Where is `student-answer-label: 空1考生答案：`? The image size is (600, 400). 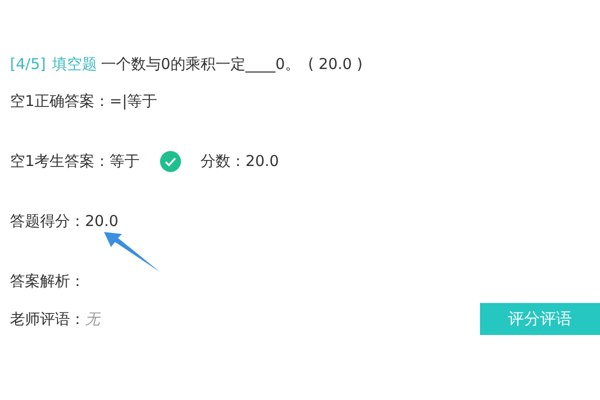
student-answer-label: 空1考生答案： is located at coordinates (60, 161).